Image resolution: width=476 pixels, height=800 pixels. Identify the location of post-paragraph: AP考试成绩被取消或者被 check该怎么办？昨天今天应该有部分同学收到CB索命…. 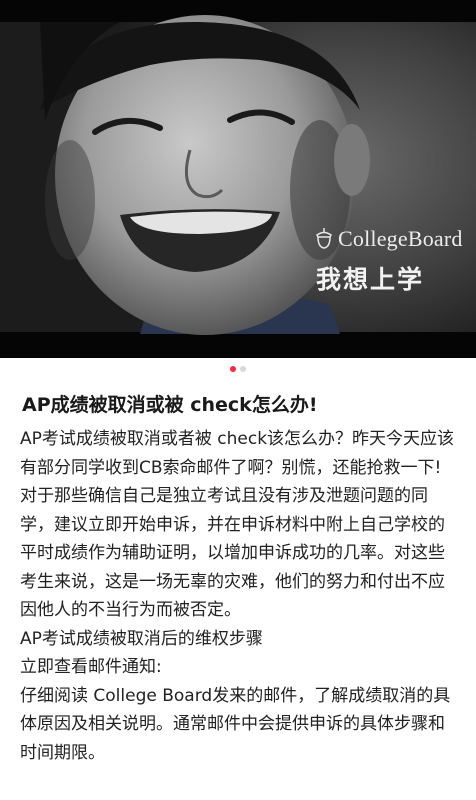
(237, 453).